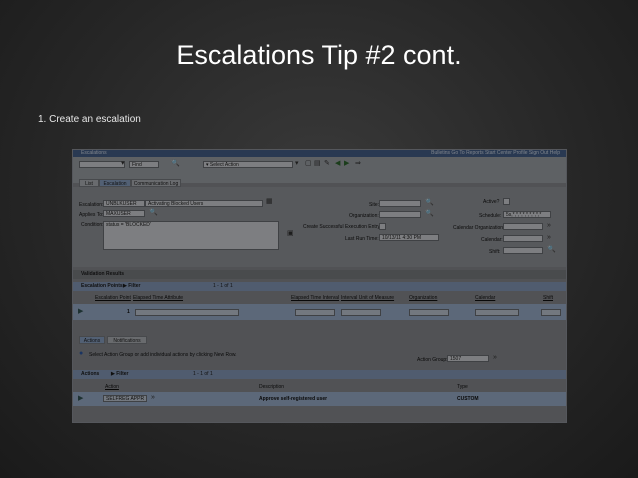 This screenshot has width=638, height=478. I want to click on shift-label: Shift:, so click(495, 252).